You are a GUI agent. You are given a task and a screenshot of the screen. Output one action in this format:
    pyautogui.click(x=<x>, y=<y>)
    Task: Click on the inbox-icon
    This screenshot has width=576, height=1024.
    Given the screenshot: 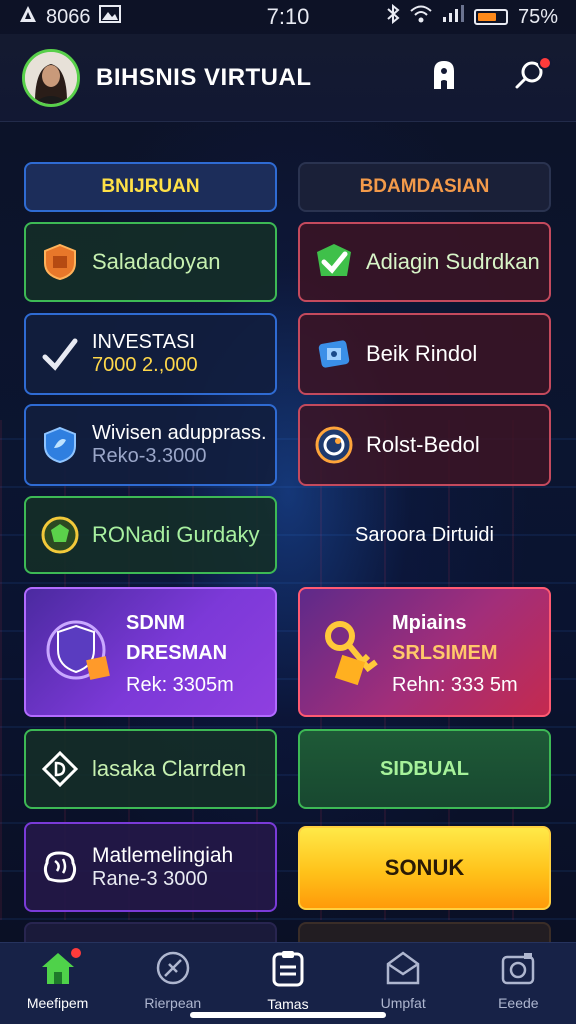 What is the action you would take?
    pyautogui.click(x=403, y=970)
    